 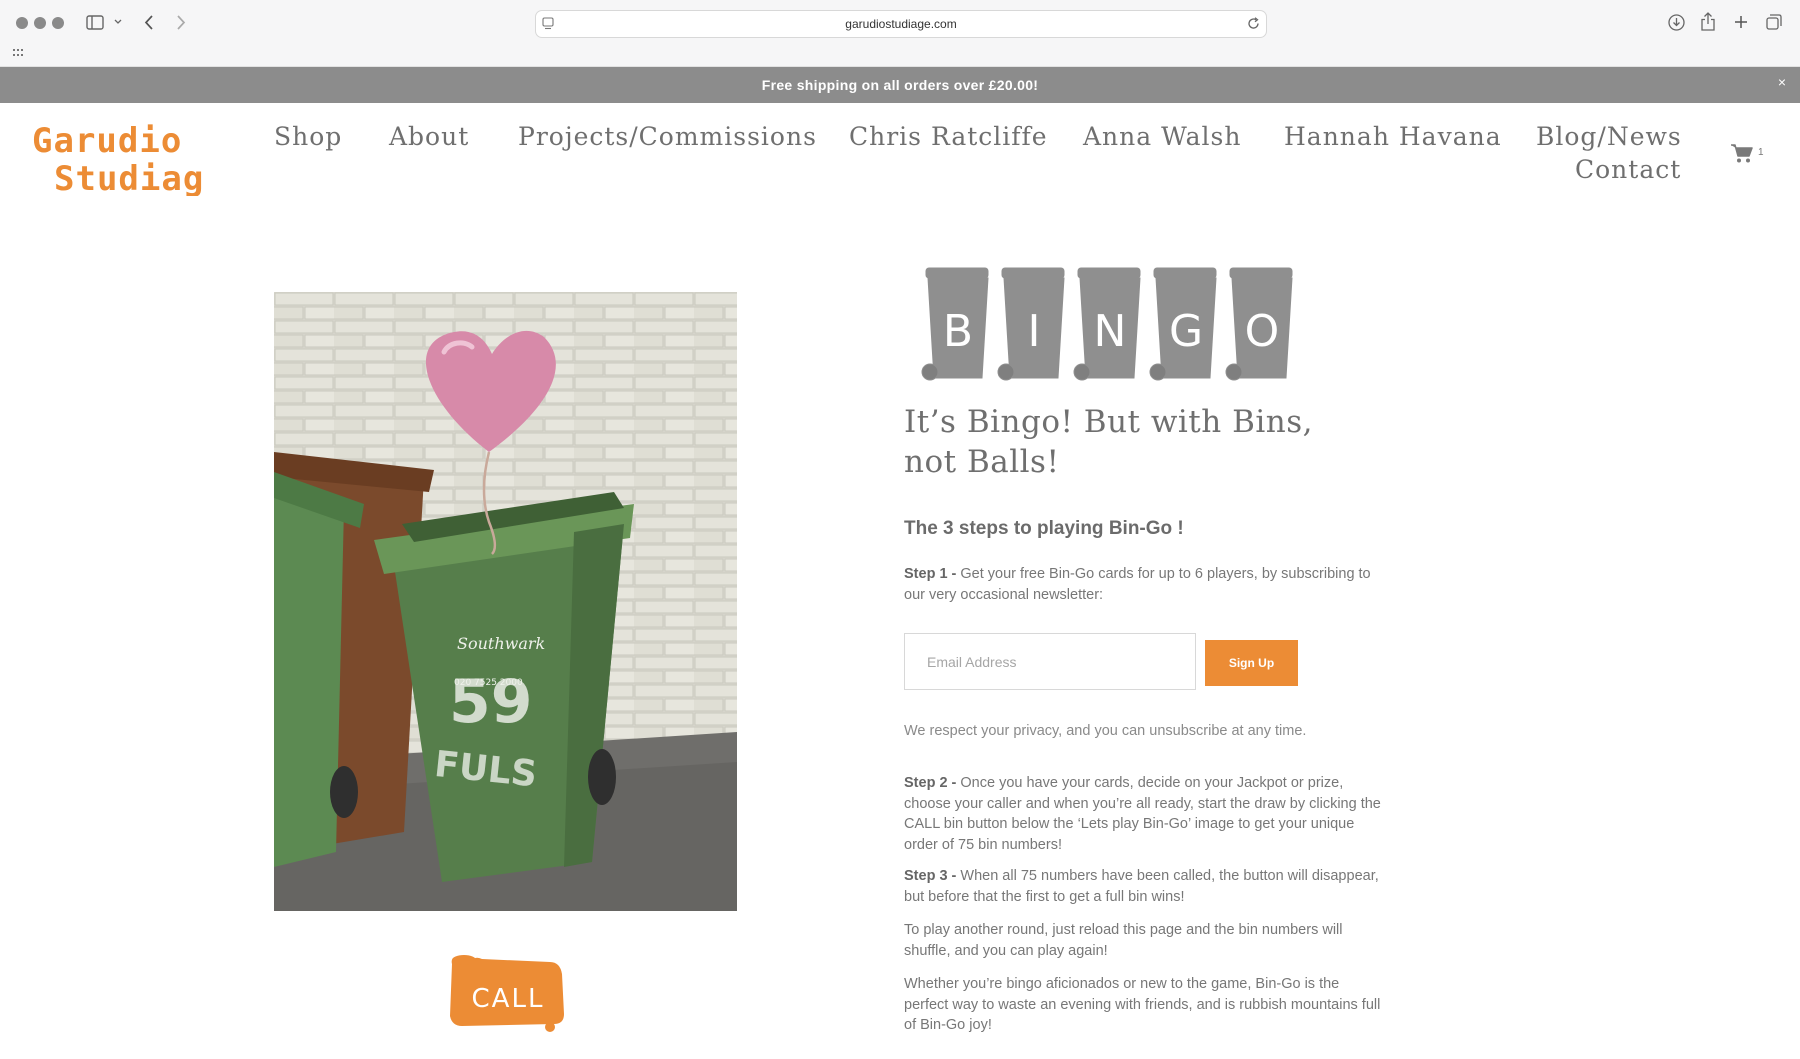 I want to click on call-button-label: CALL, so click(x=508, y=999).